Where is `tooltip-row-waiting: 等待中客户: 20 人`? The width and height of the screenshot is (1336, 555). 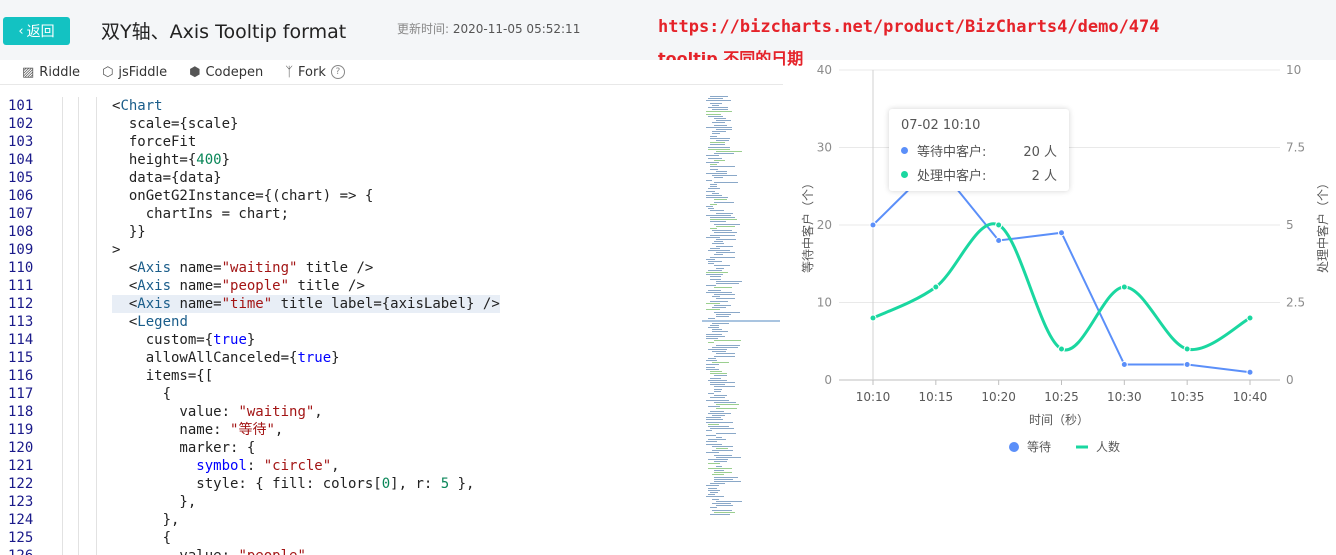
tooltip-row-waiting: 等待中客户: 20 人 is located at coordinates (979, 150).